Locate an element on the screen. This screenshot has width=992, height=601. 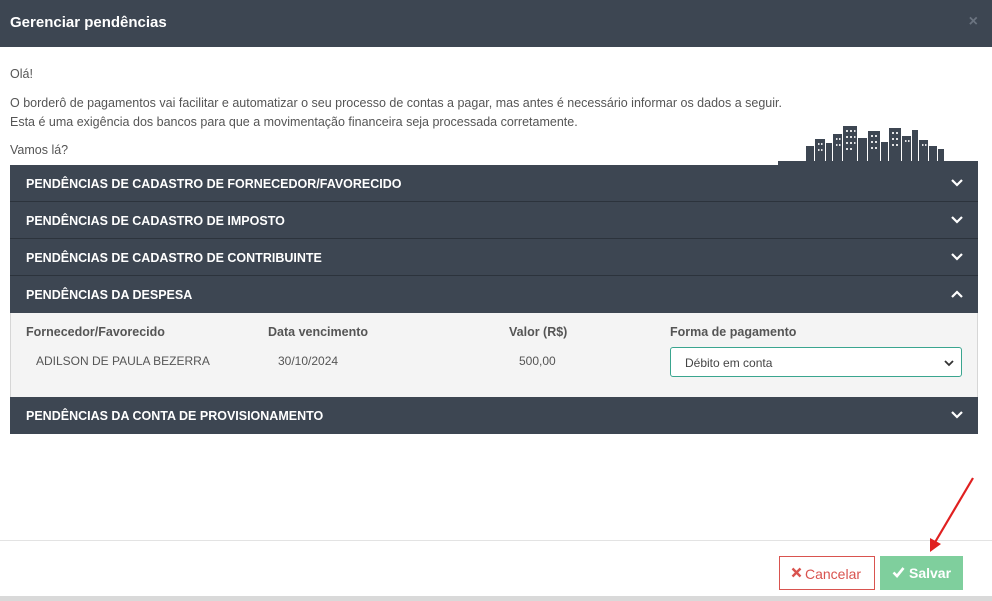
annotation-arrow is located at coordinates (952, 514).